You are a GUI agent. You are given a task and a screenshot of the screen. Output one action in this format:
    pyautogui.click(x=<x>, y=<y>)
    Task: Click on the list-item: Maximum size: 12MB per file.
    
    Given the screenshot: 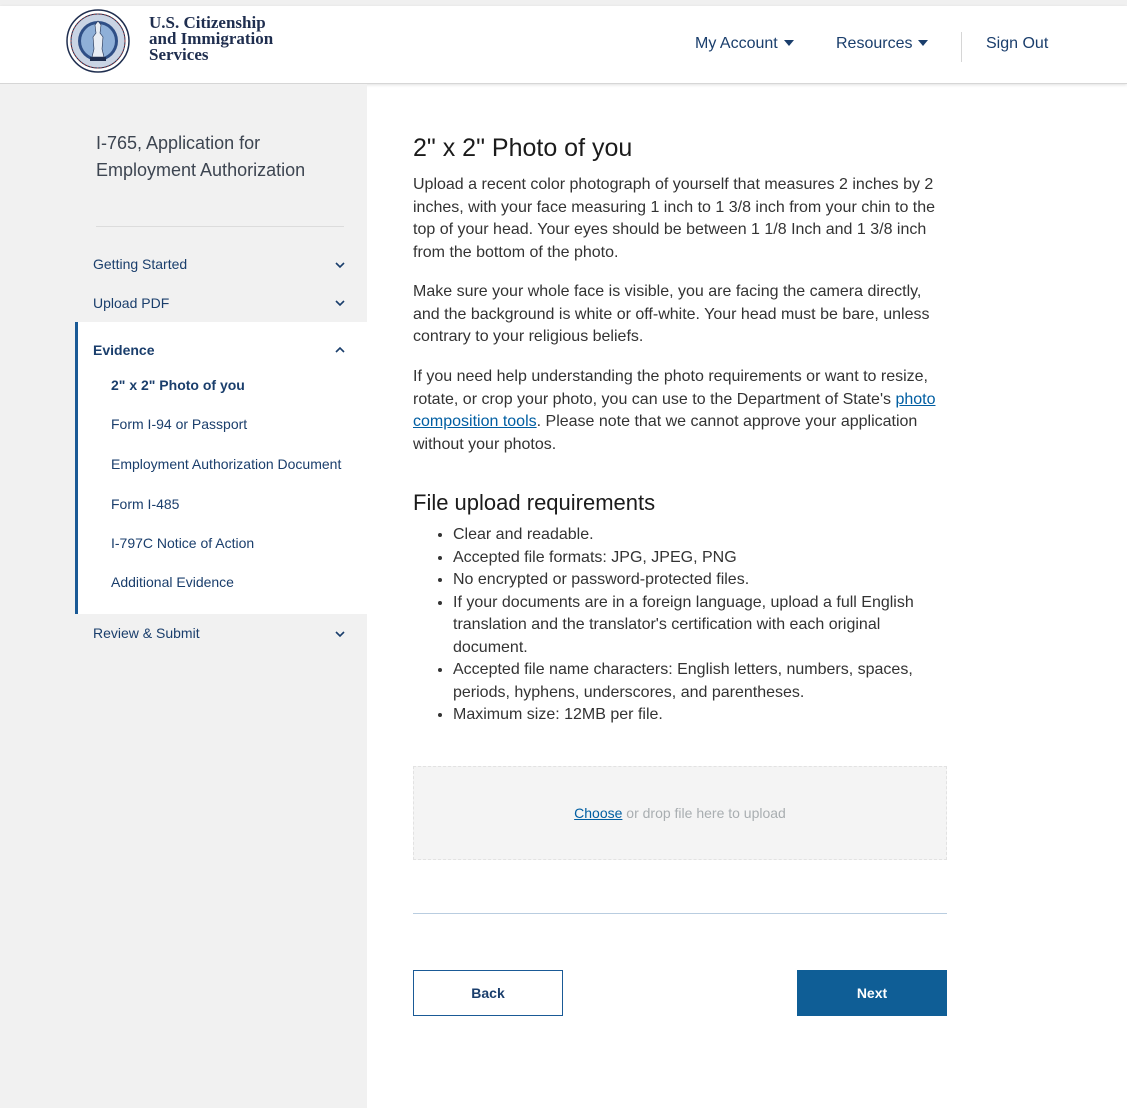 What is the action you would take?
    pyautogui.click(x=700, y=715)
    